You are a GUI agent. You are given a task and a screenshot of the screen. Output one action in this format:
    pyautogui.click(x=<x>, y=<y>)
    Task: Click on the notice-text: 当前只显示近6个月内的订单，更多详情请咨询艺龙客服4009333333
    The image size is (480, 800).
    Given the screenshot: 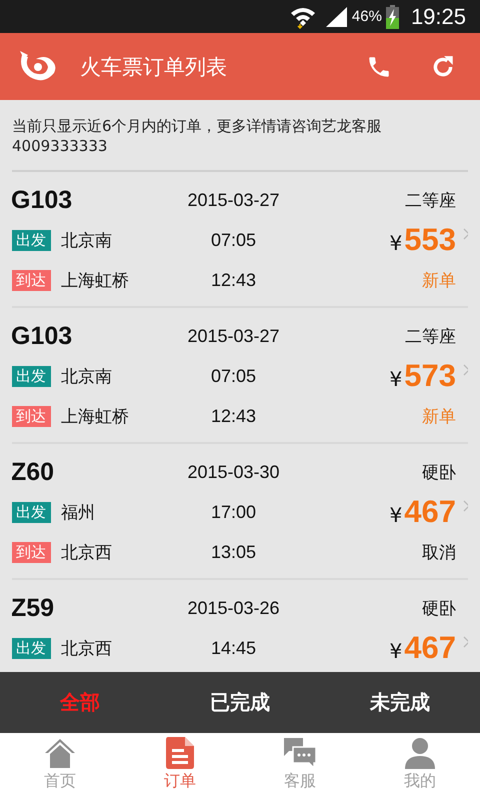 What is the action you would take?
    pyautogui.click(x=197, y=136)
    